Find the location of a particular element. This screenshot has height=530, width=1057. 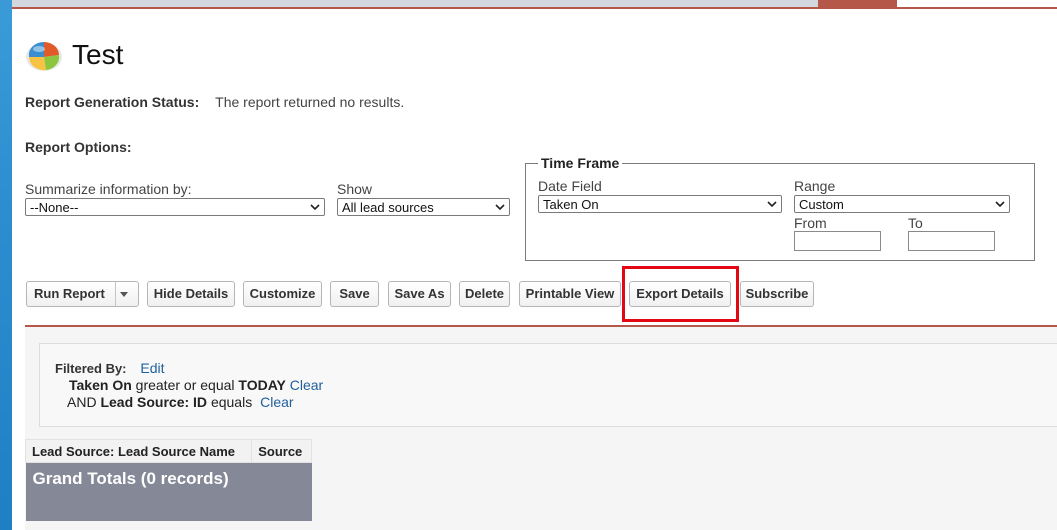

active-tab-indicator is located at coordinates (857, 3).